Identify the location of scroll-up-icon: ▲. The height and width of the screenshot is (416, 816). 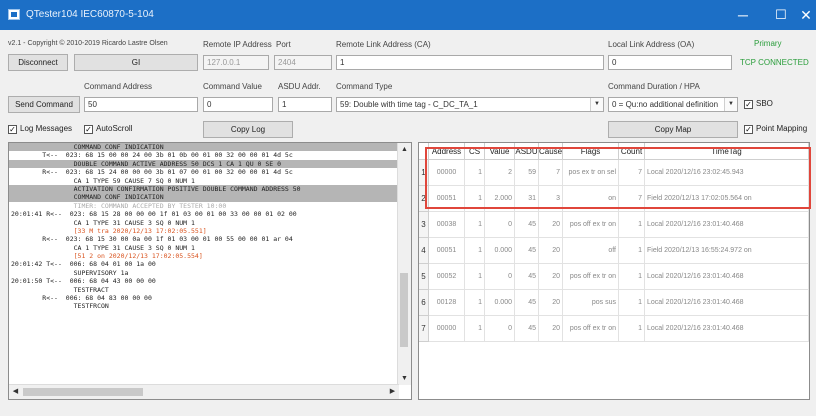
(404, 149).